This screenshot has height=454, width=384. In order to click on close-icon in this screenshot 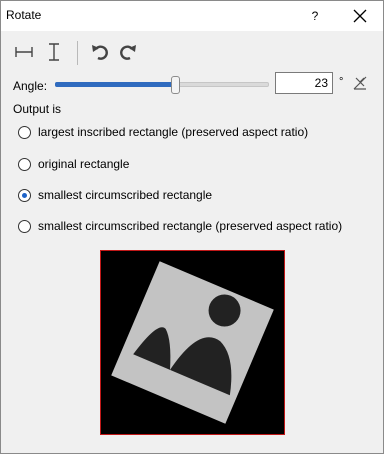, I will do `click(360, 16)`.